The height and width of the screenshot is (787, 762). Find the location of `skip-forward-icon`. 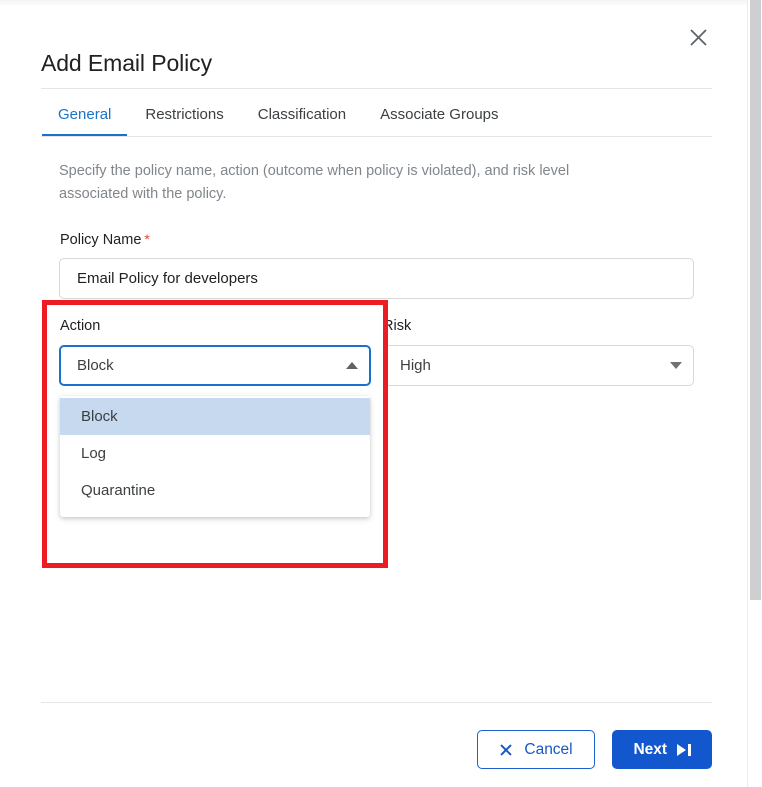

skip-forward-icon is located at coordinates (684, 749).